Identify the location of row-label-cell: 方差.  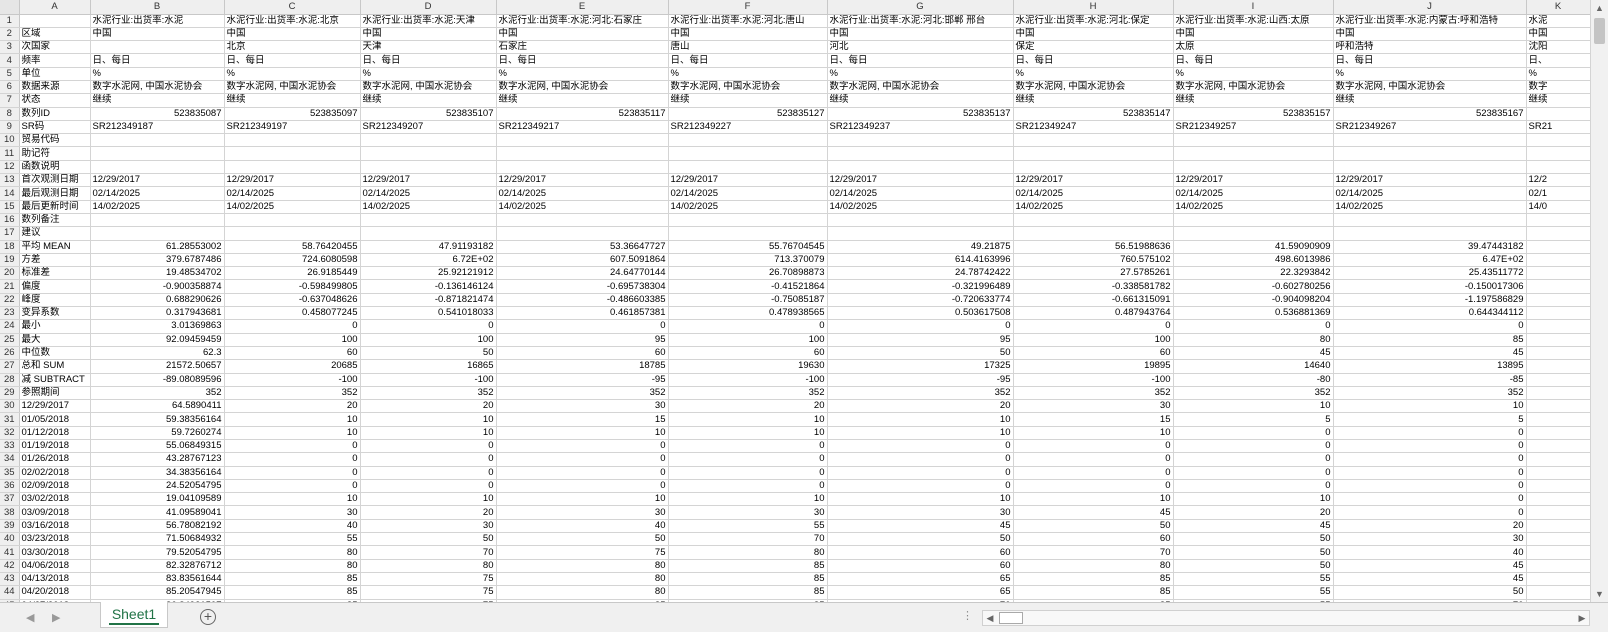
(55, 260).